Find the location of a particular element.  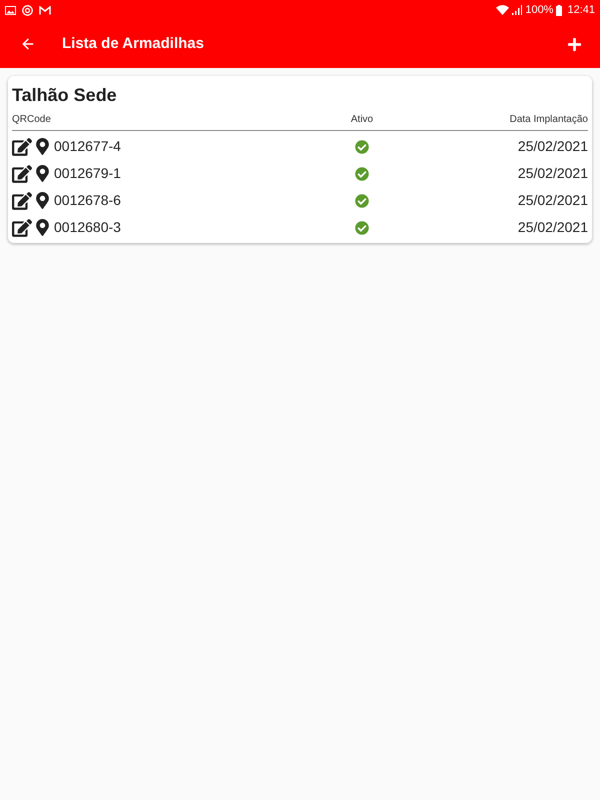

plus-icon is located at coordinates (574, 44).